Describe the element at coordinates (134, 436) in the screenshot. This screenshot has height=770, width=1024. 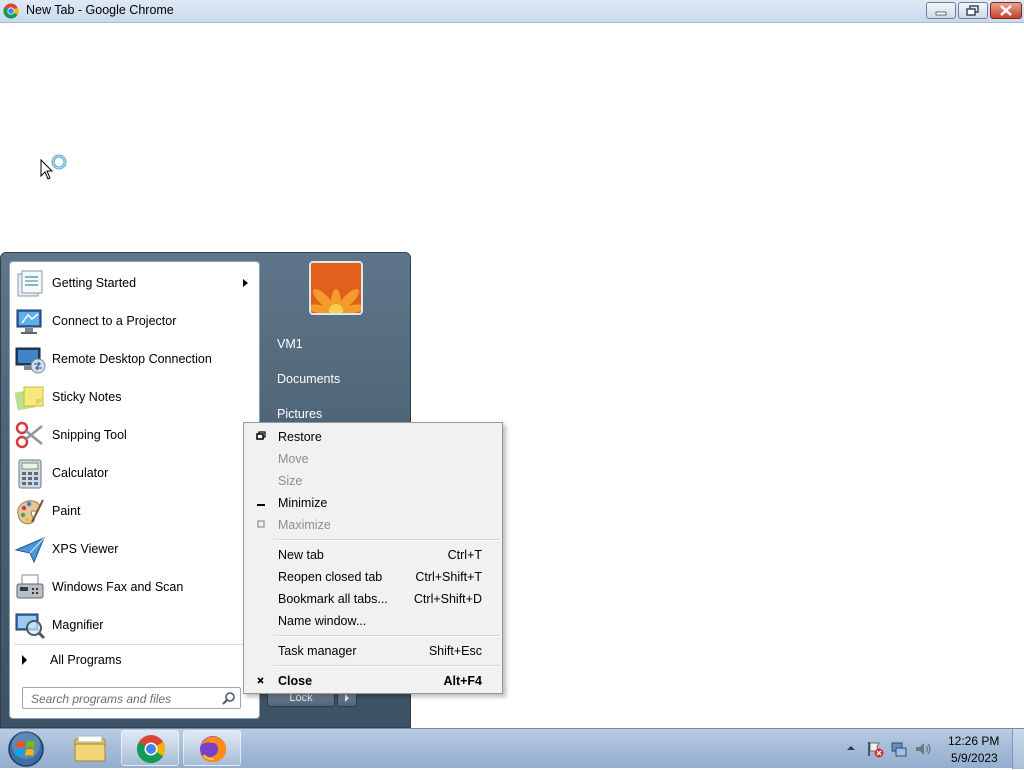
I see `program-snipping-tool: Snipping Tool` at that location.